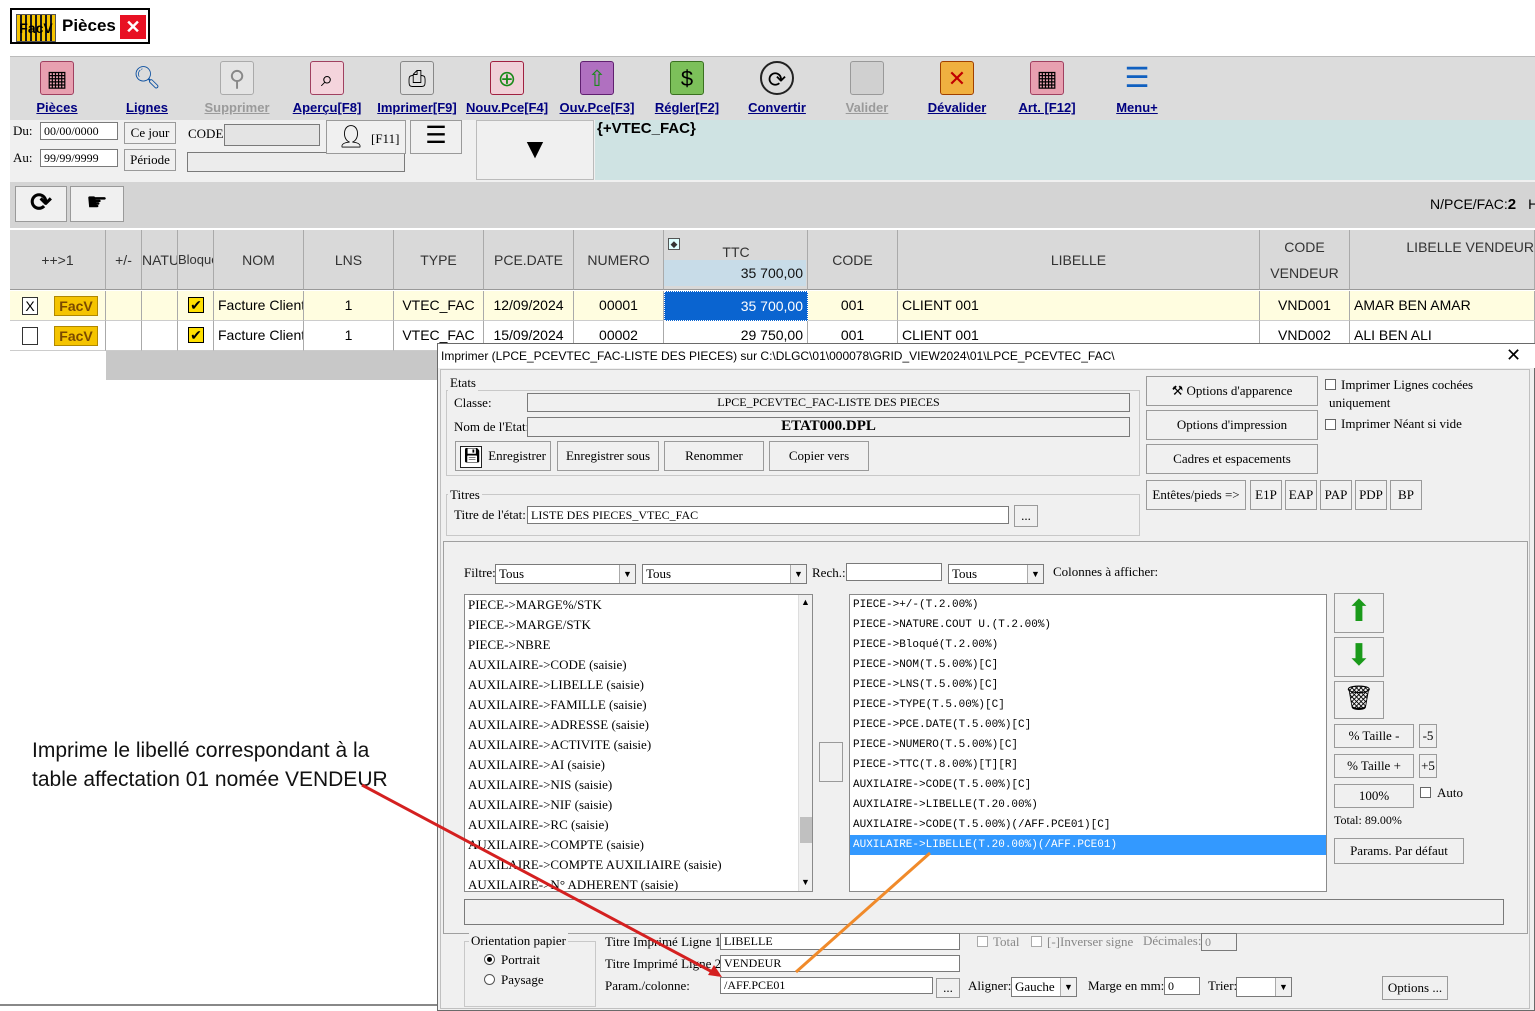  Describe the element at coordinates (863, 912) in the screenshot. I see `orange-annotation-arrow` at that location.